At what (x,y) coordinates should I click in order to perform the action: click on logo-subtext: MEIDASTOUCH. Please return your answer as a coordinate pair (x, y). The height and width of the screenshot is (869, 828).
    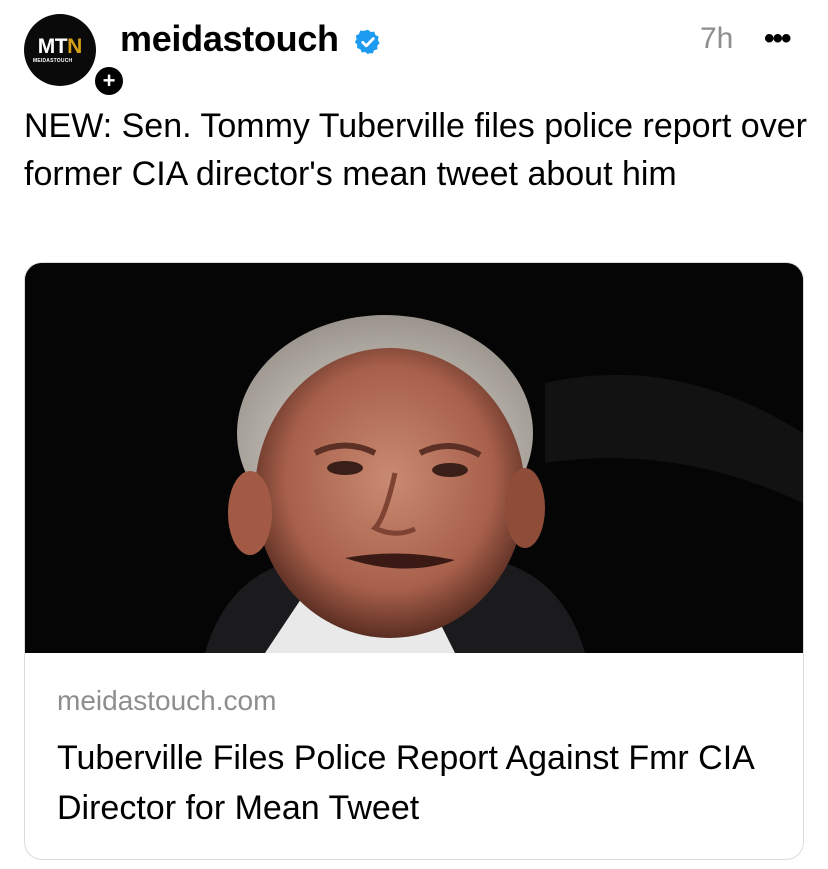
    Looking at the image, I should click on (53, 61).